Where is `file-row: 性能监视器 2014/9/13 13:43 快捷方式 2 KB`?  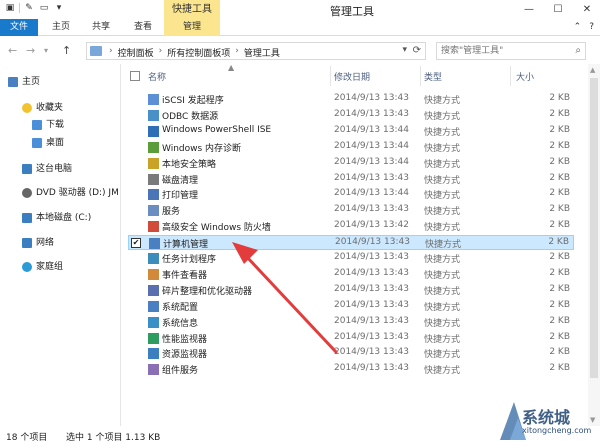
file-row: 性能监视器 2014/9/13 13:43 快捷方式 2 KB is located at coordinates (351, 338).